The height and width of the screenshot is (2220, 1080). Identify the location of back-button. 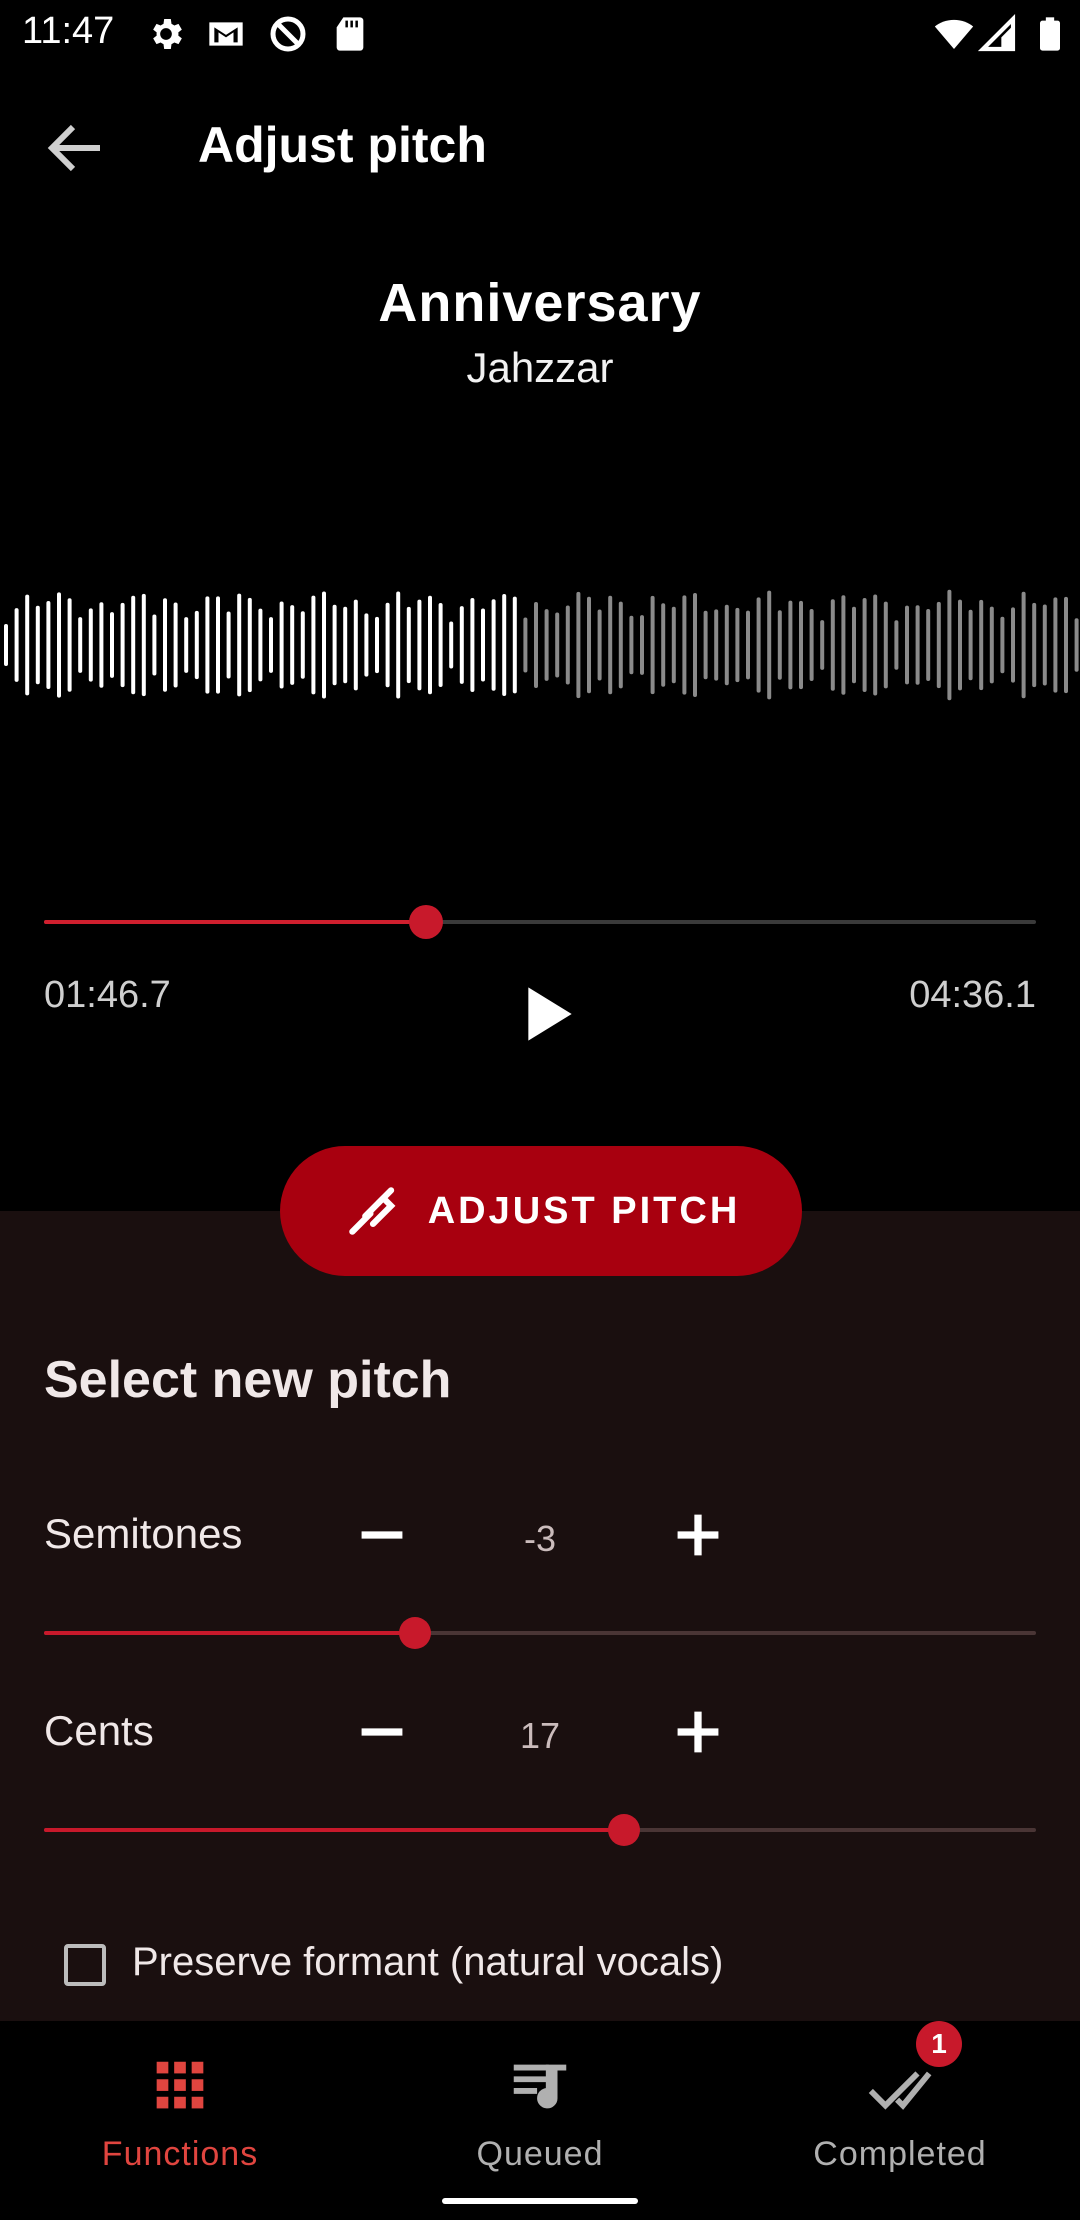
(76, 148).